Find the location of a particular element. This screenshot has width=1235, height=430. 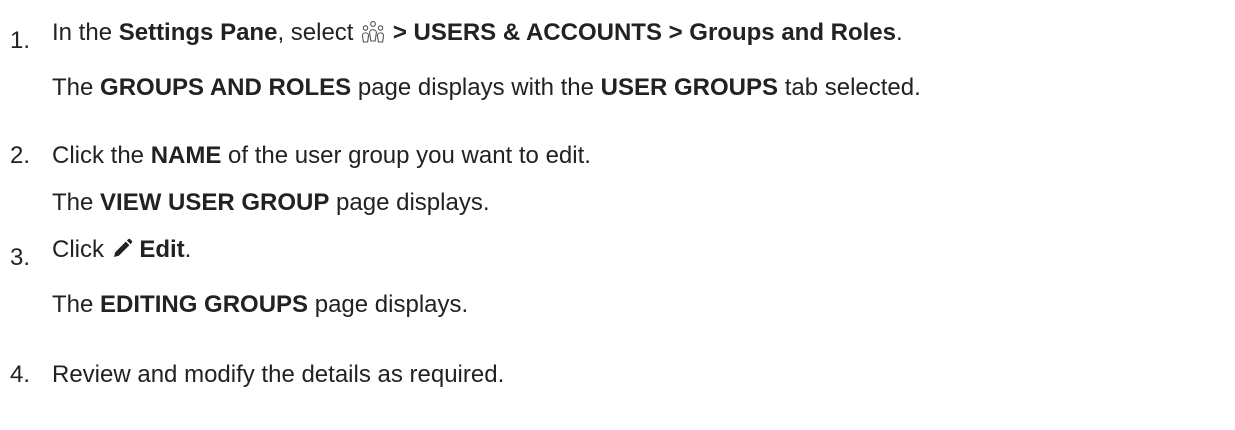

page-name: EDITING GROUPS is located at coordinates (204, 304).